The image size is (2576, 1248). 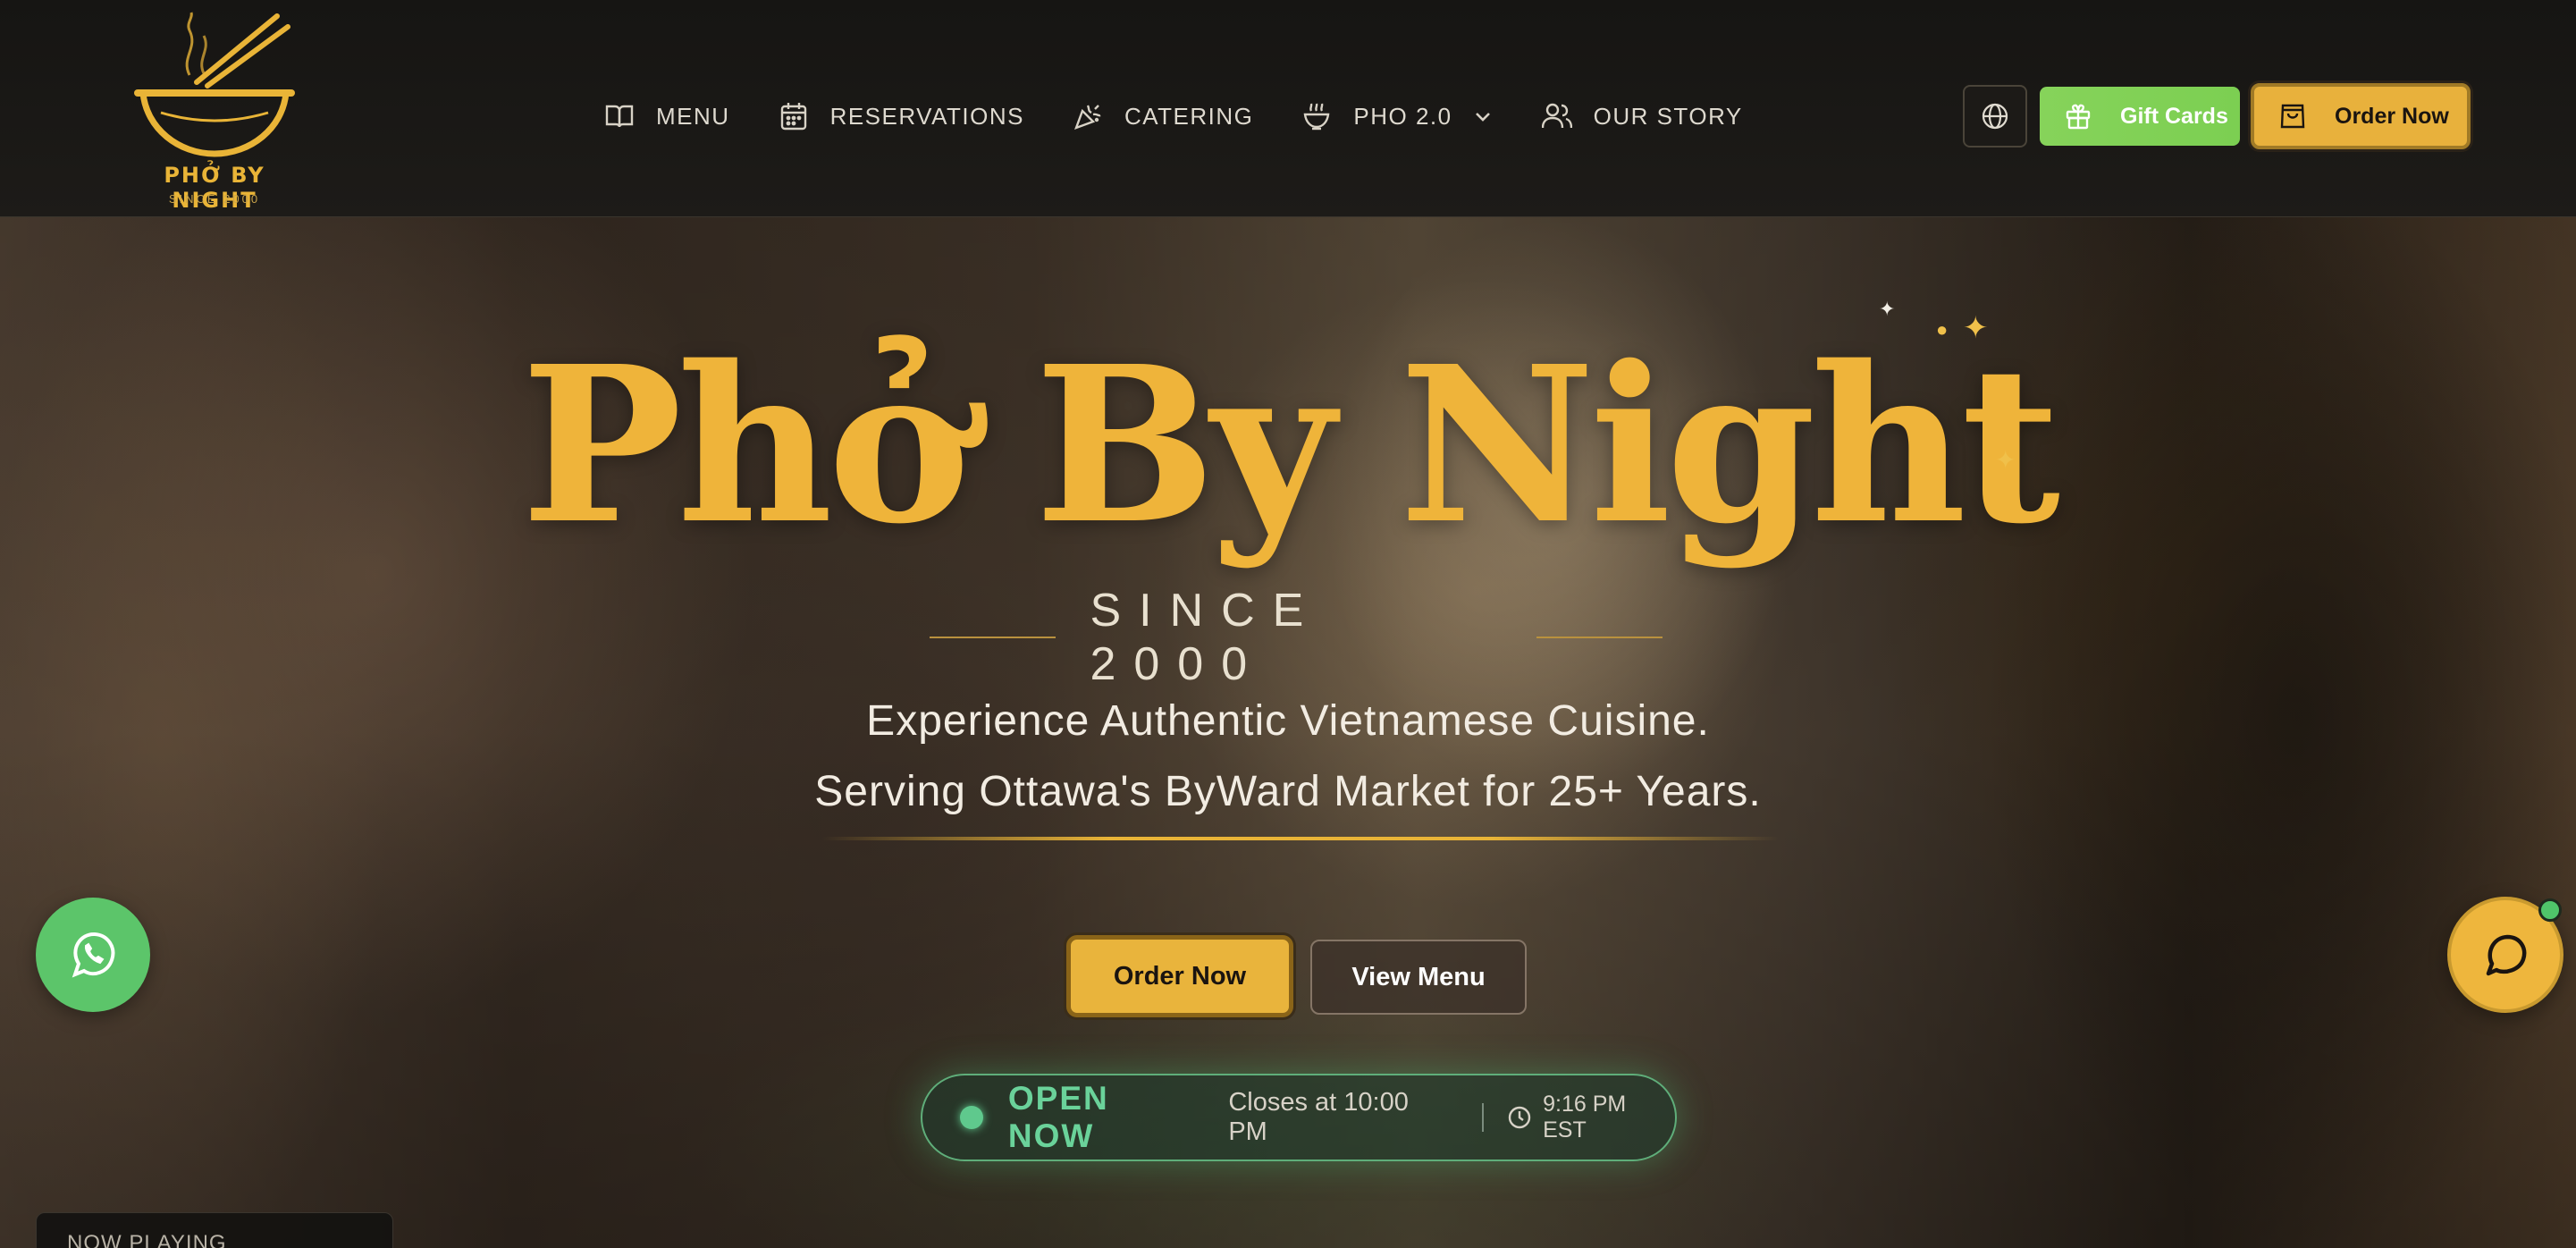 What do you see at coordinates (1180, 976) in the screenshot?
I see `hero-order-now-button: Order Now` at bounding box center [1180, 976].